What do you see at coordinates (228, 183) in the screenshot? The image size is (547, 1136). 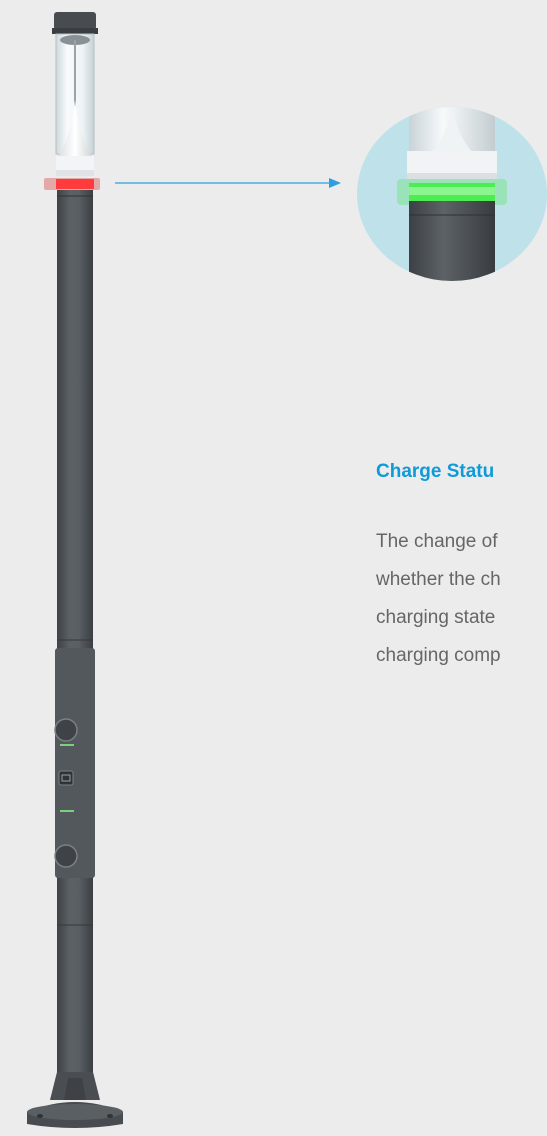 I see `arrow-icon` at bounding box center [228, 183].